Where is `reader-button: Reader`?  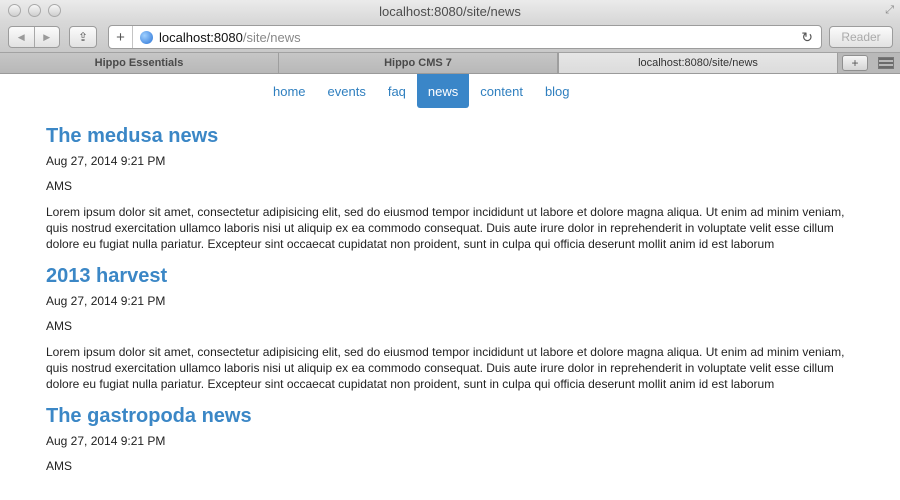
reader-button: Reader is located at coordinates (861, 37).